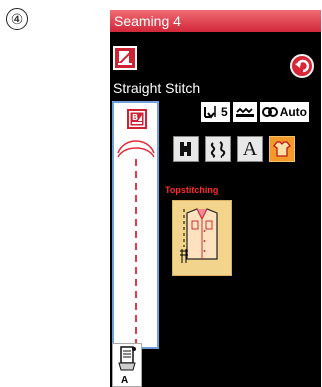  I want to click on tab-straight-stitch, so click(186, 149).